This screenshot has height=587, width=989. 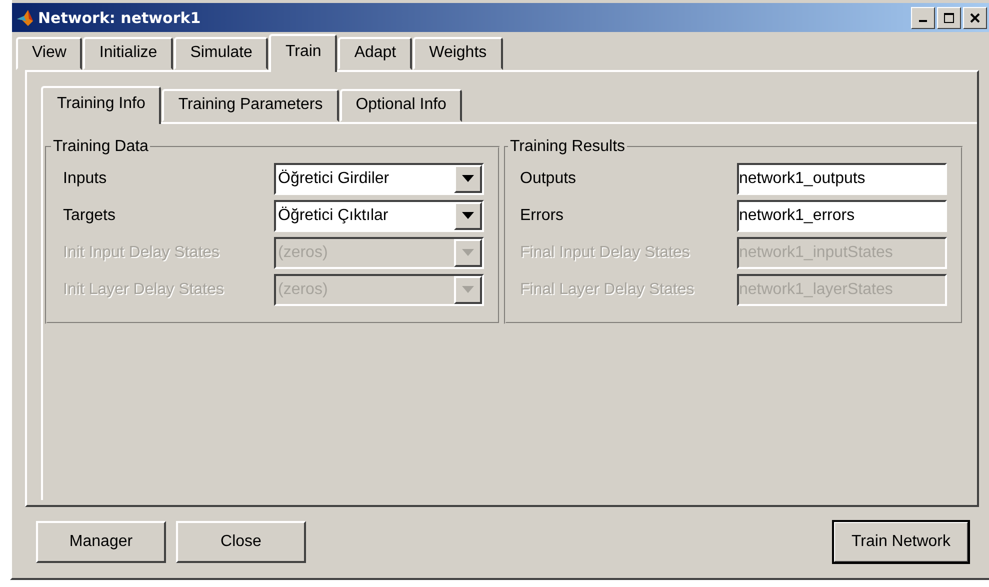 I want to click on tab: Optional Info, so click(x=401, y=105).